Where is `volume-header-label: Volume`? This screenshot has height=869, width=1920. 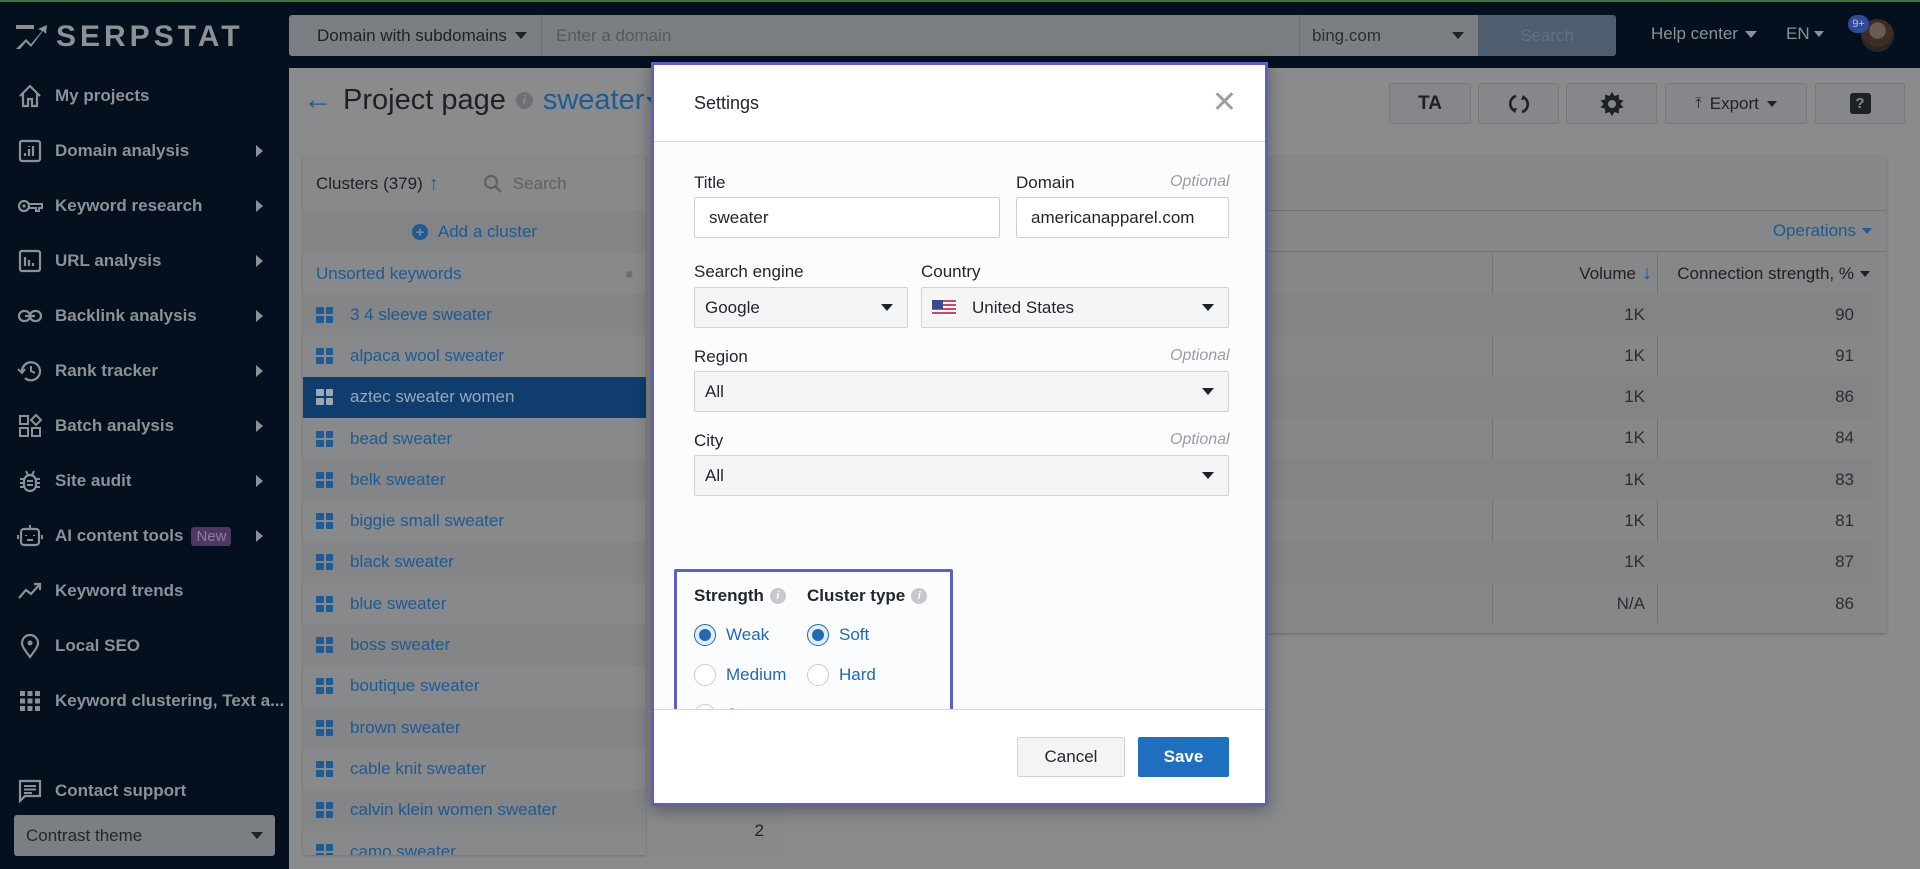
volume-header-label: Volume is located at coordinates (1607, 273).